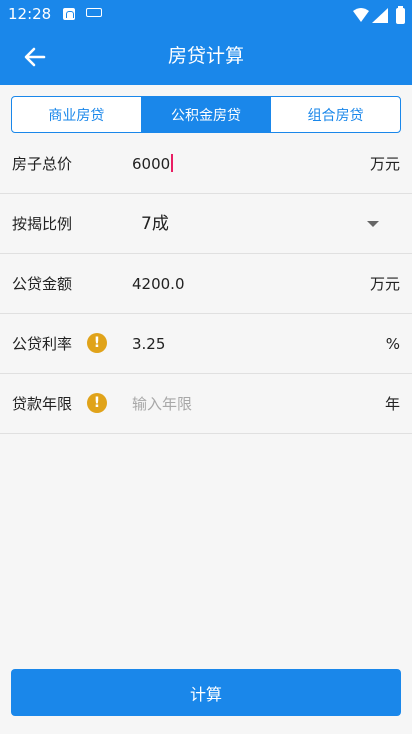 The width and height of the screenshot is (412, 734). I want to click on years-unit: 年, so click(392, 404).